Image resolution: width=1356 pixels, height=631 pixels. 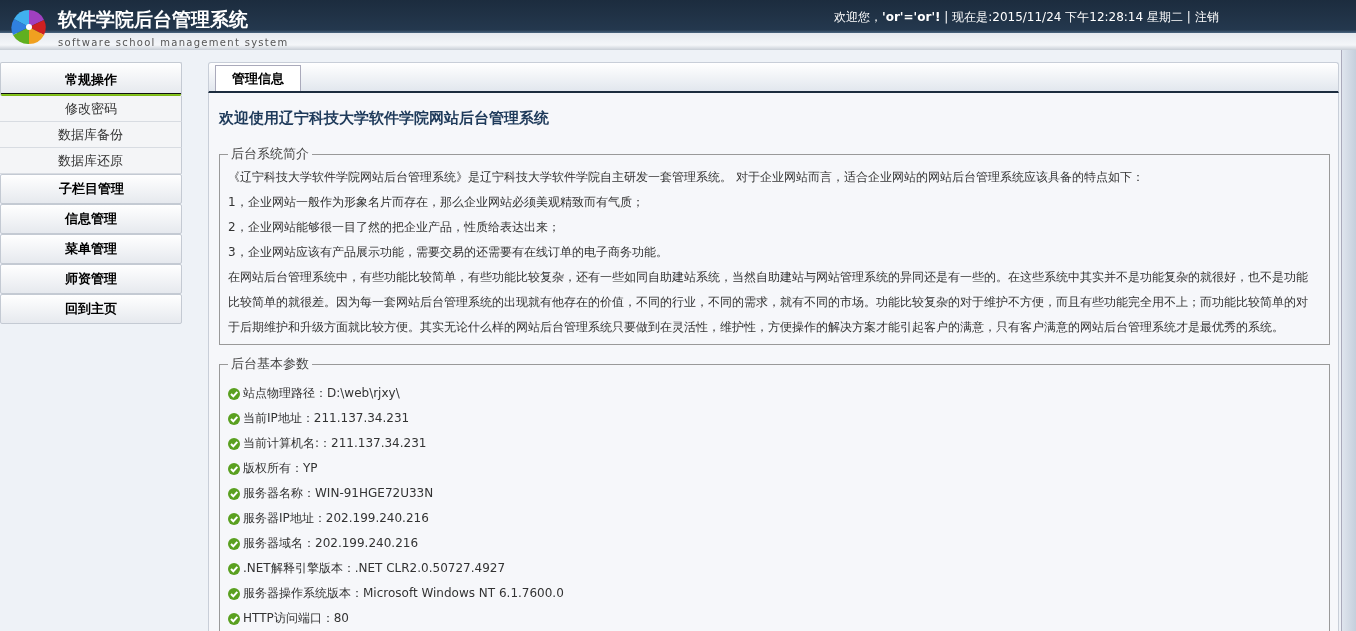 What do you see at coordinates (1012, 17) in the screenshot?
I see `welcome-status-text: 欢迎您，'or'='or'! | 现在是:2015/11/24 下午12:28:14 星期二 |` at bounding box center [1012, 17].